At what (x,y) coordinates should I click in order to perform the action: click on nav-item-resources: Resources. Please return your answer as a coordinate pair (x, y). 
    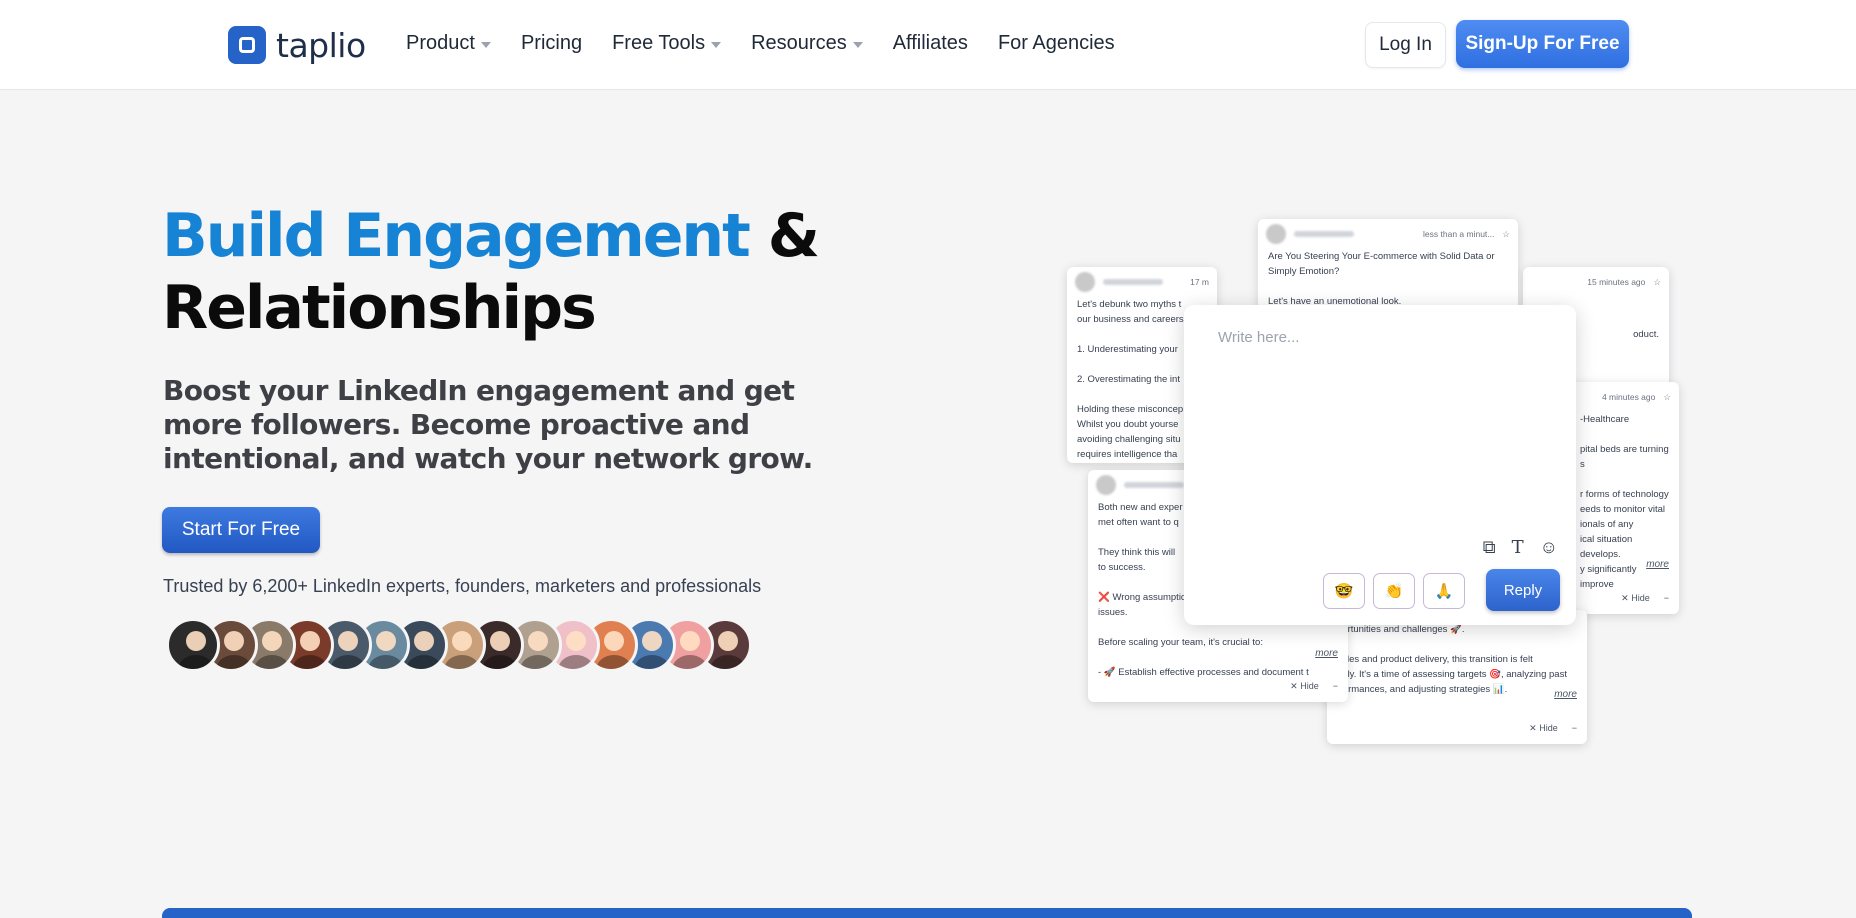
    Looking at the image, I should click on (807, 43).